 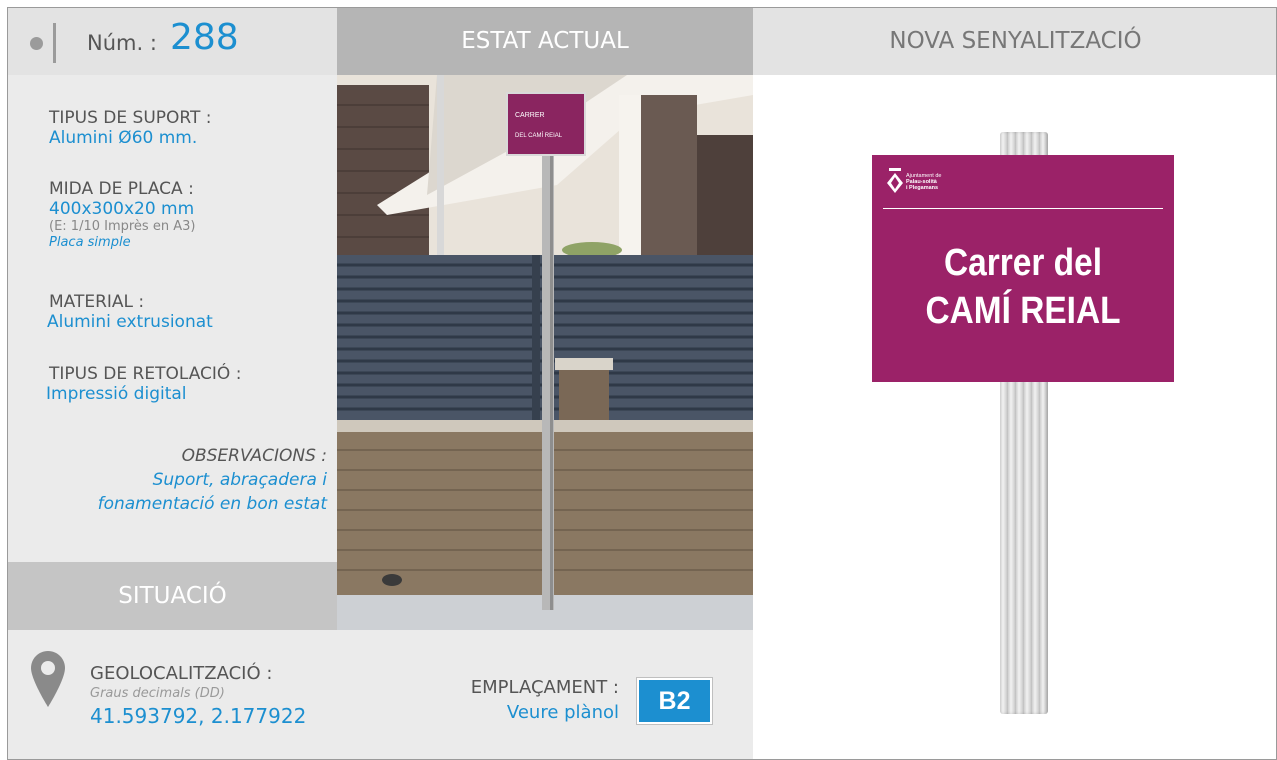 What do you see at coordinates (254, 456) in the screenshot?
I see `observacions-label: OBSERVACIONS :` at bounding box center [254, 456].